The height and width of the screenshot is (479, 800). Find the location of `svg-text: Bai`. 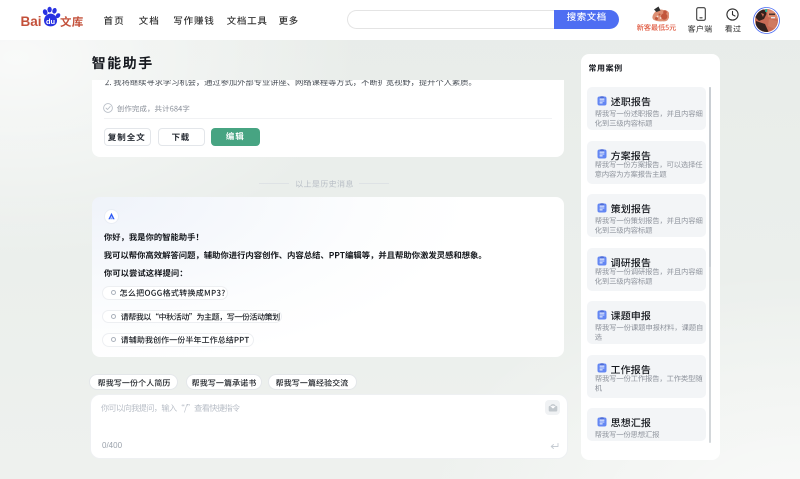

svg-text: Bai is located at coordinates (31, 21).